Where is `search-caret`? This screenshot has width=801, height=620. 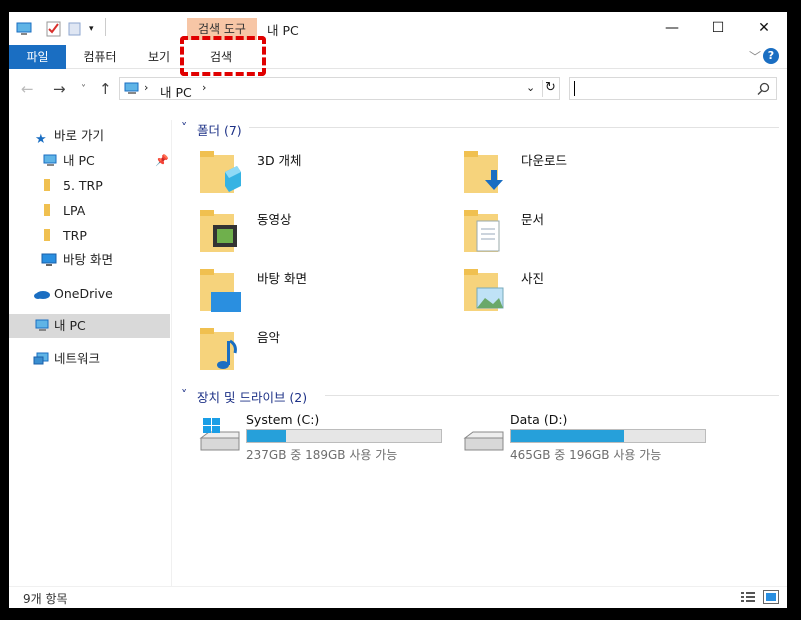
search-caret is located at coordinates (574, 88).